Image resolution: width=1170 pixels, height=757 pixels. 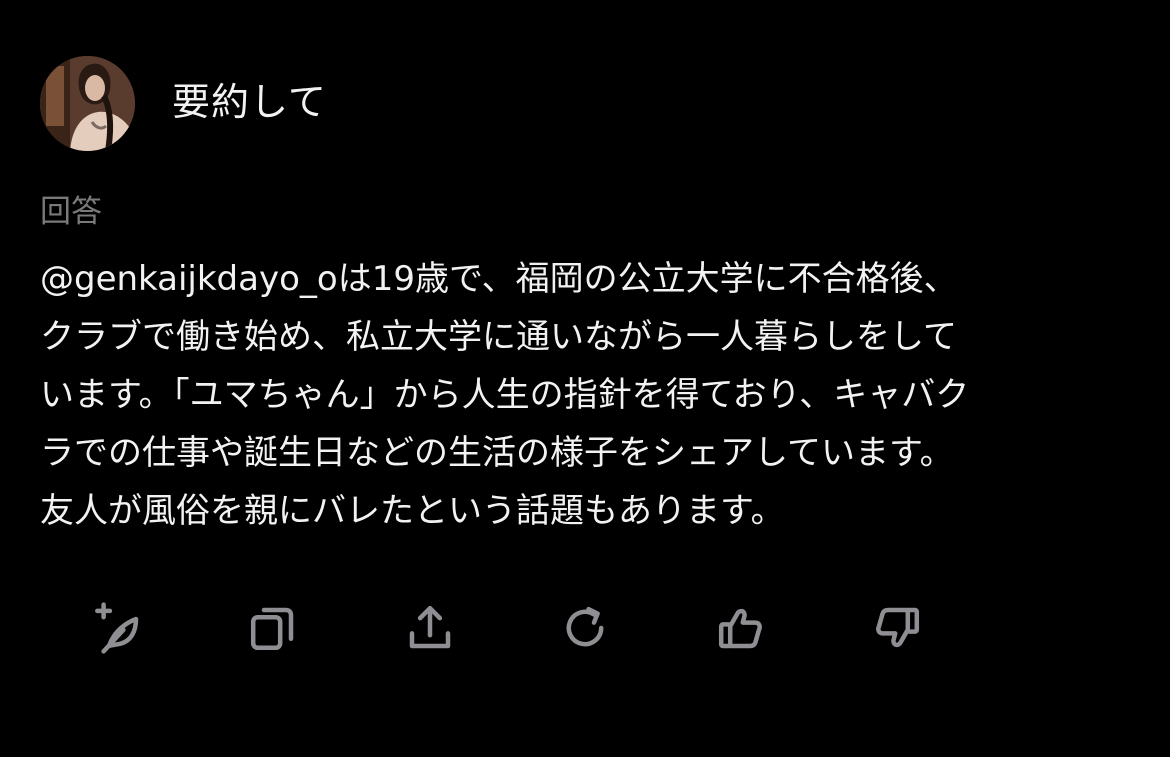 I want to click on regenerate-icon, so click(x=585, y=626).